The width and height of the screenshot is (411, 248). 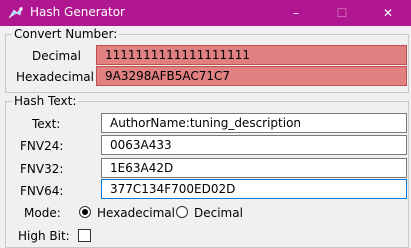 What do you see at coordinates (254, 145) in the screenshot?
I see `fnv24-output: 0063A433` at bounding box center [254, 145].